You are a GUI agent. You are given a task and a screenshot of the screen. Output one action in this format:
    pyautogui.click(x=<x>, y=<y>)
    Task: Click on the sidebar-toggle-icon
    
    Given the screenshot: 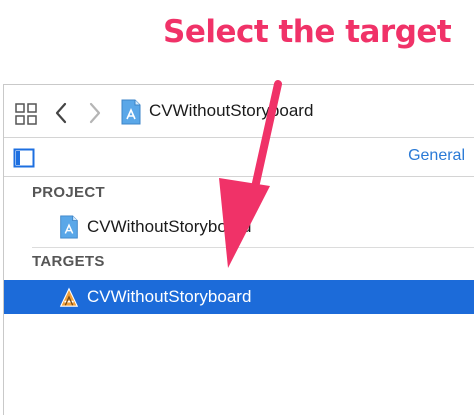 What is the action you would take?
    pyautogui.click(x=24, y=158)
    